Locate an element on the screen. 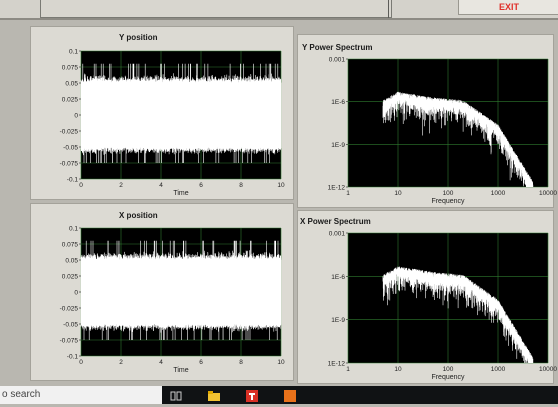 This screenshot has width=558, height=407. x-power-xtick: 100 is located at coordinates (448, 369).